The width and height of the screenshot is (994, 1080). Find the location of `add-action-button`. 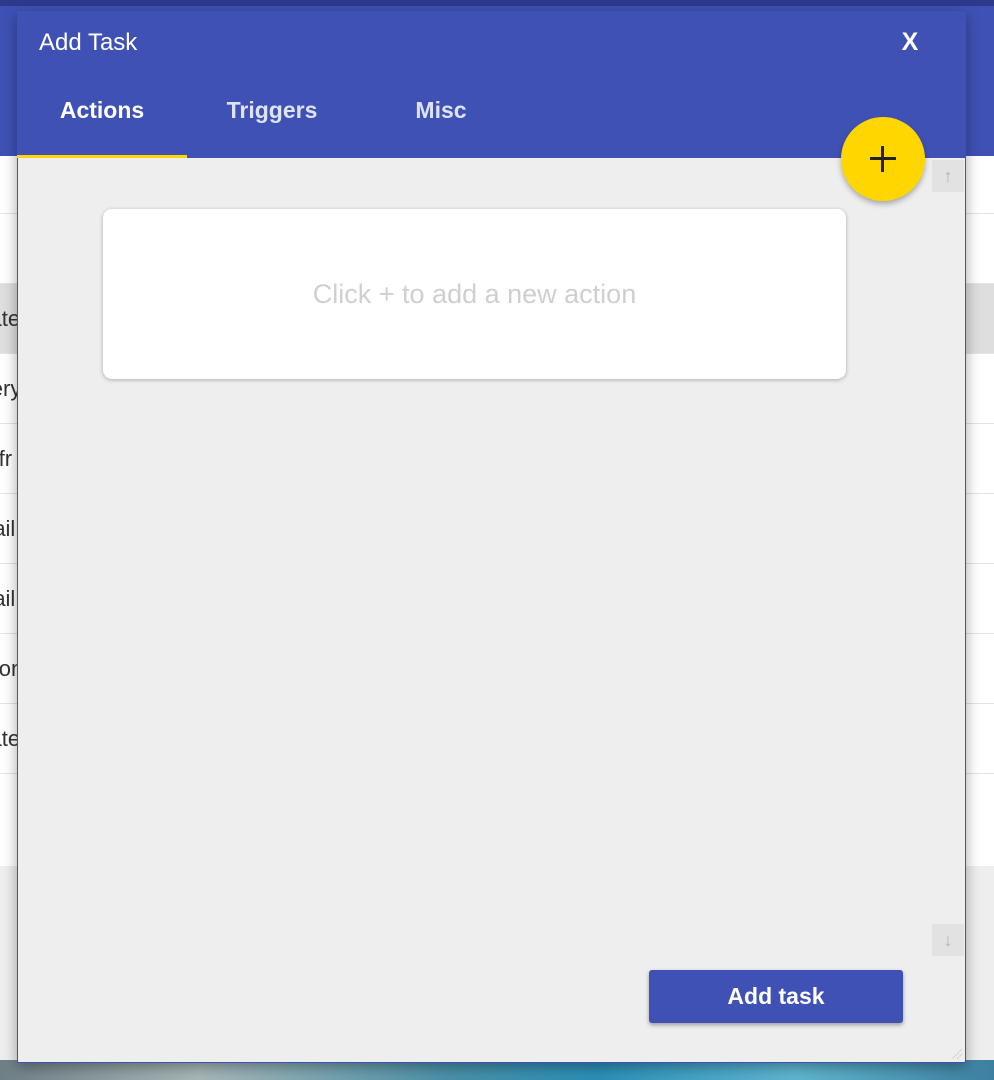

add-action-button is located at coordinates (883, 159).